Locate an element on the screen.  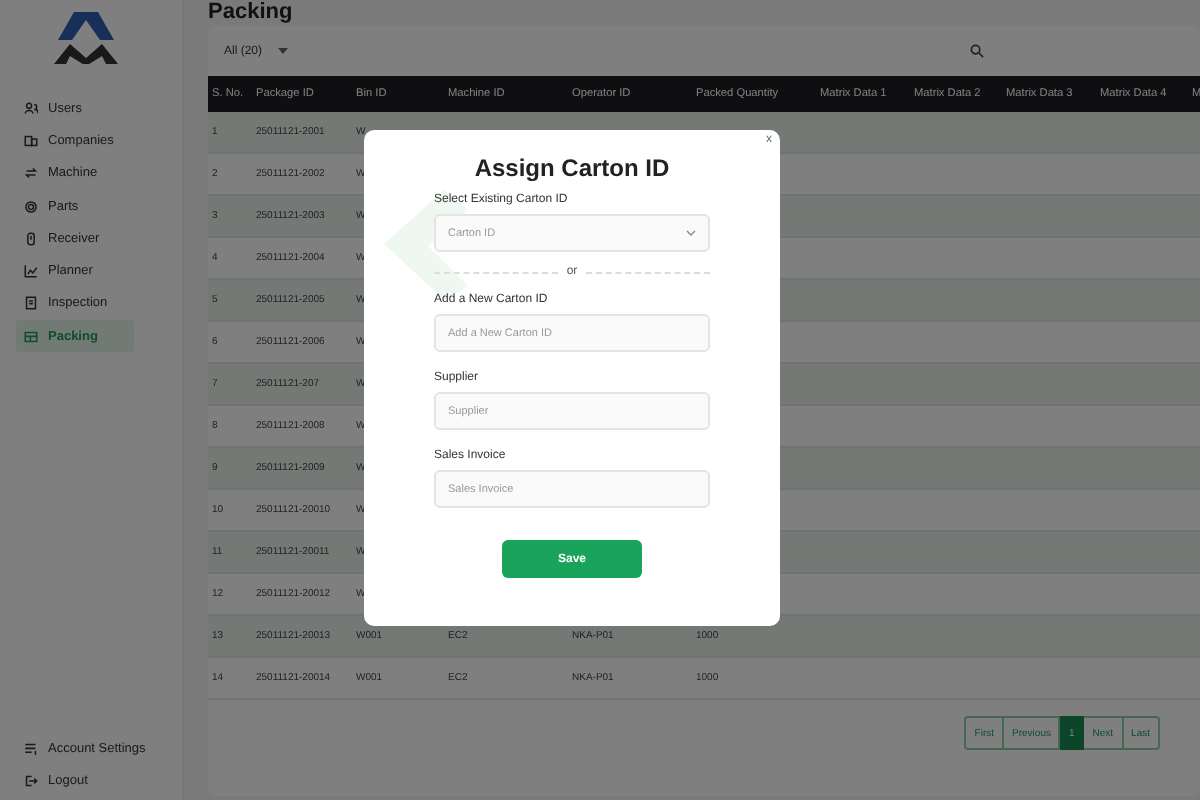
chevron-icon is located at coordinates (691, 233).